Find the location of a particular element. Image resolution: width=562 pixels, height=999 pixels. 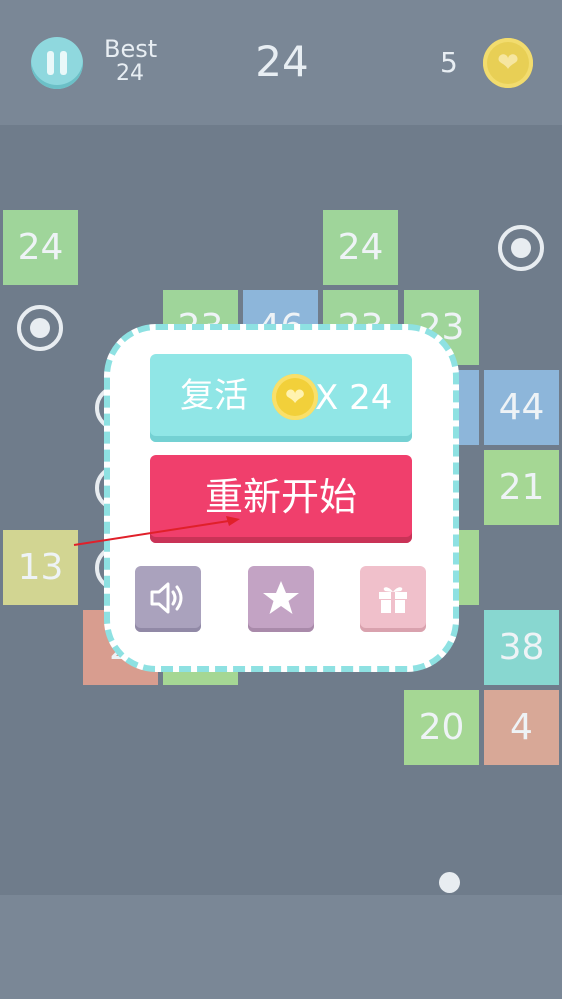

board-block: 44 is located at coordinates (521, 407).